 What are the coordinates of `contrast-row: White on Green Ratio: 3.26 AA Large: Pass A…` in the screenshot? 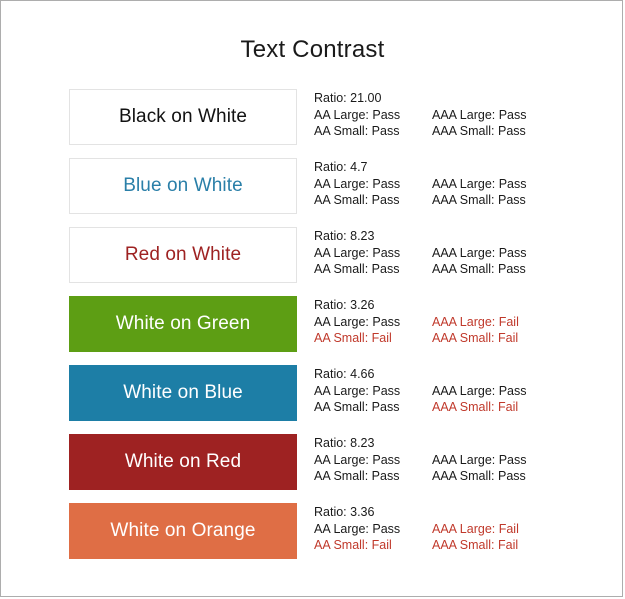 It's located at (319, 330).